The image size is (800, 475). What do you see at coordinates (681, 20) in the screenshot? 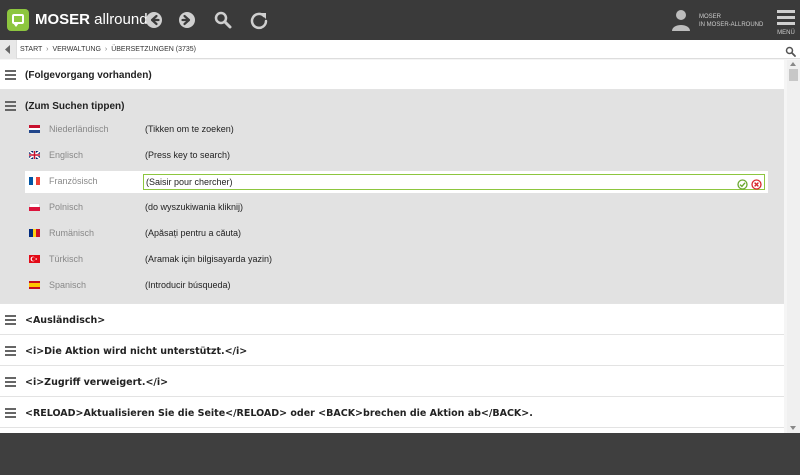
I see `user-icon` at bounding box center [681, 20].